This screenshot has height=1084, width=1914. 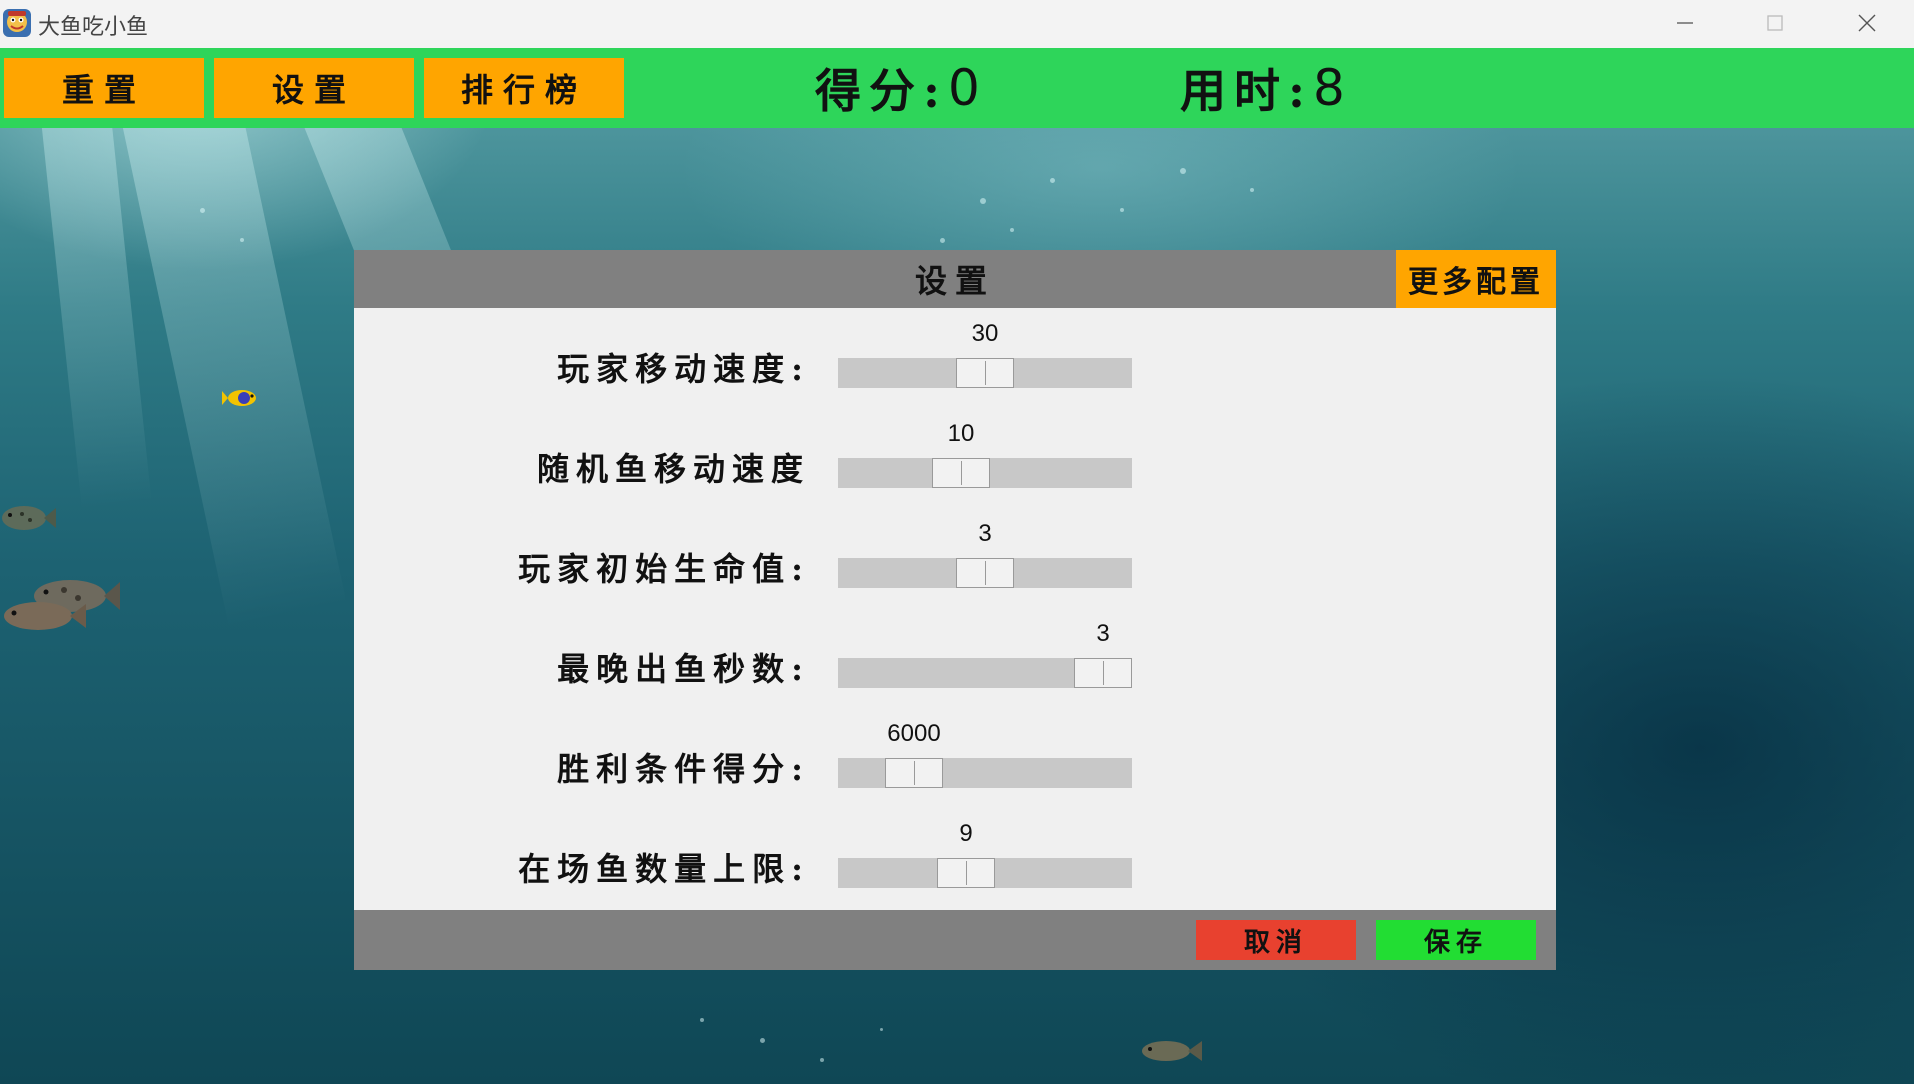 What do you see at coordinates (985, 333) in the screenshot?
I see `slider-value: 30` at bounding box center [985, 333].